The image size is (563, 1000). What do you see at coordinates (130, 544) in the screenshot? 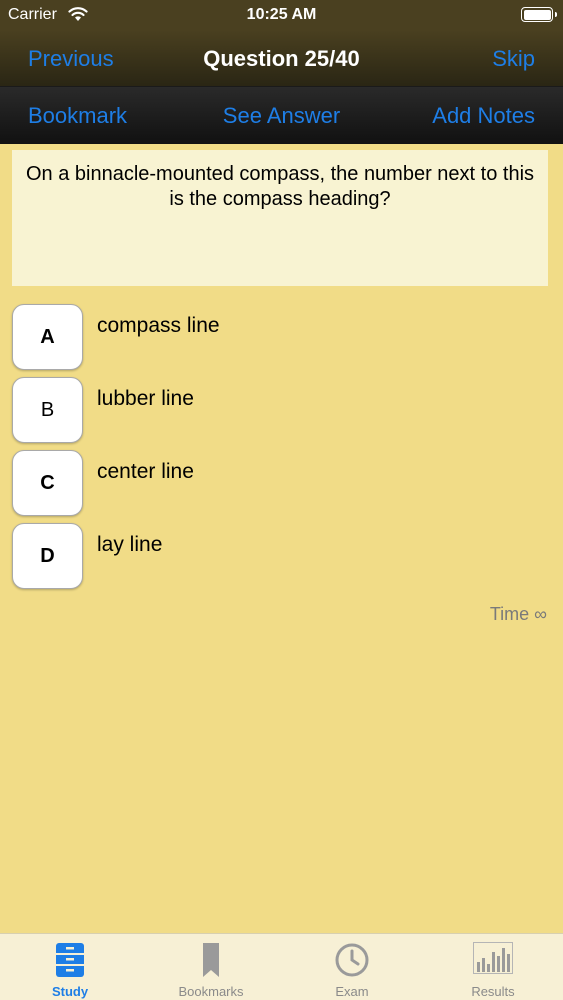
I see `answer-d-text: lay line` at bounding box center [130, 544].